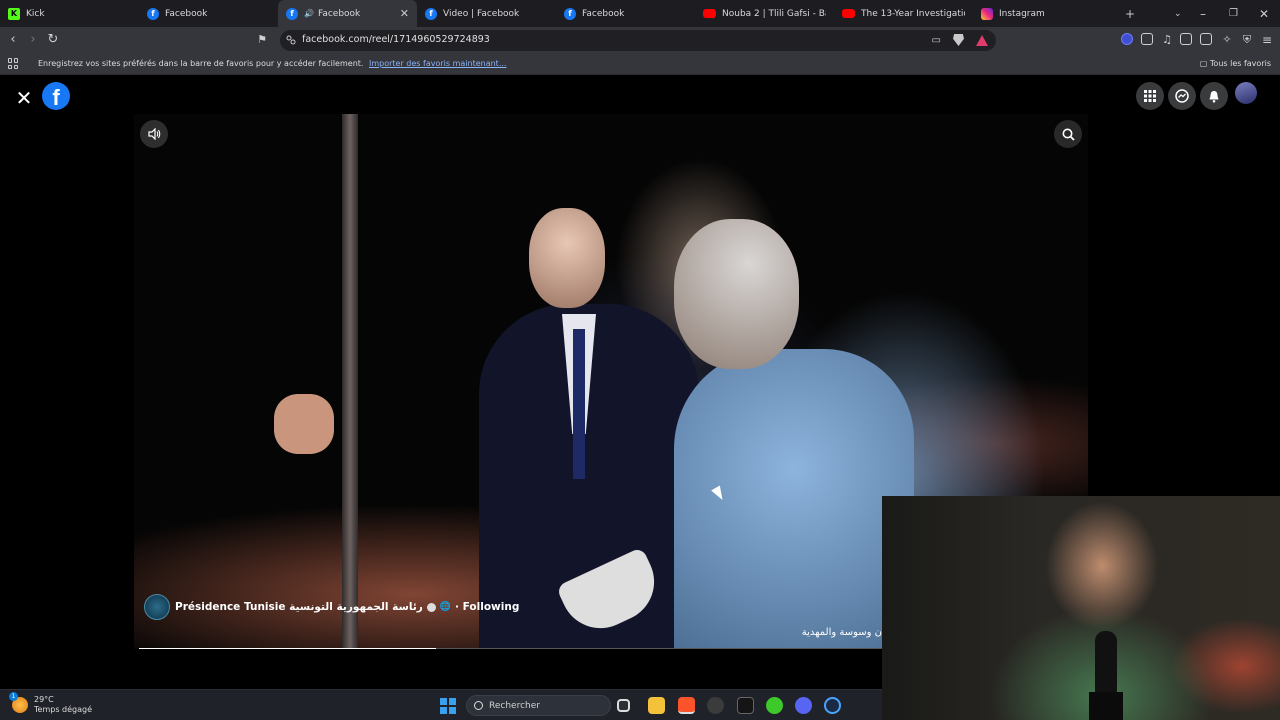 This screenshot has width=1280, height=720. What do you see at coordinates (1235, 63) in the screenshot?
I see `all-favorites-button: ▢ Tous les favoris` at bounding box center [1235, 63].